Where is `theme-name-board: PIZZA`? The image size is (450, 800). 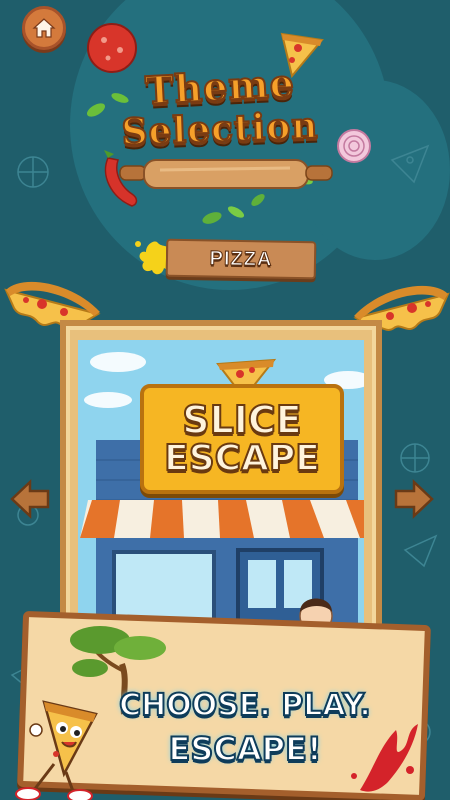 theme-name-board: PIZZA is located at coordinates (241, 259).